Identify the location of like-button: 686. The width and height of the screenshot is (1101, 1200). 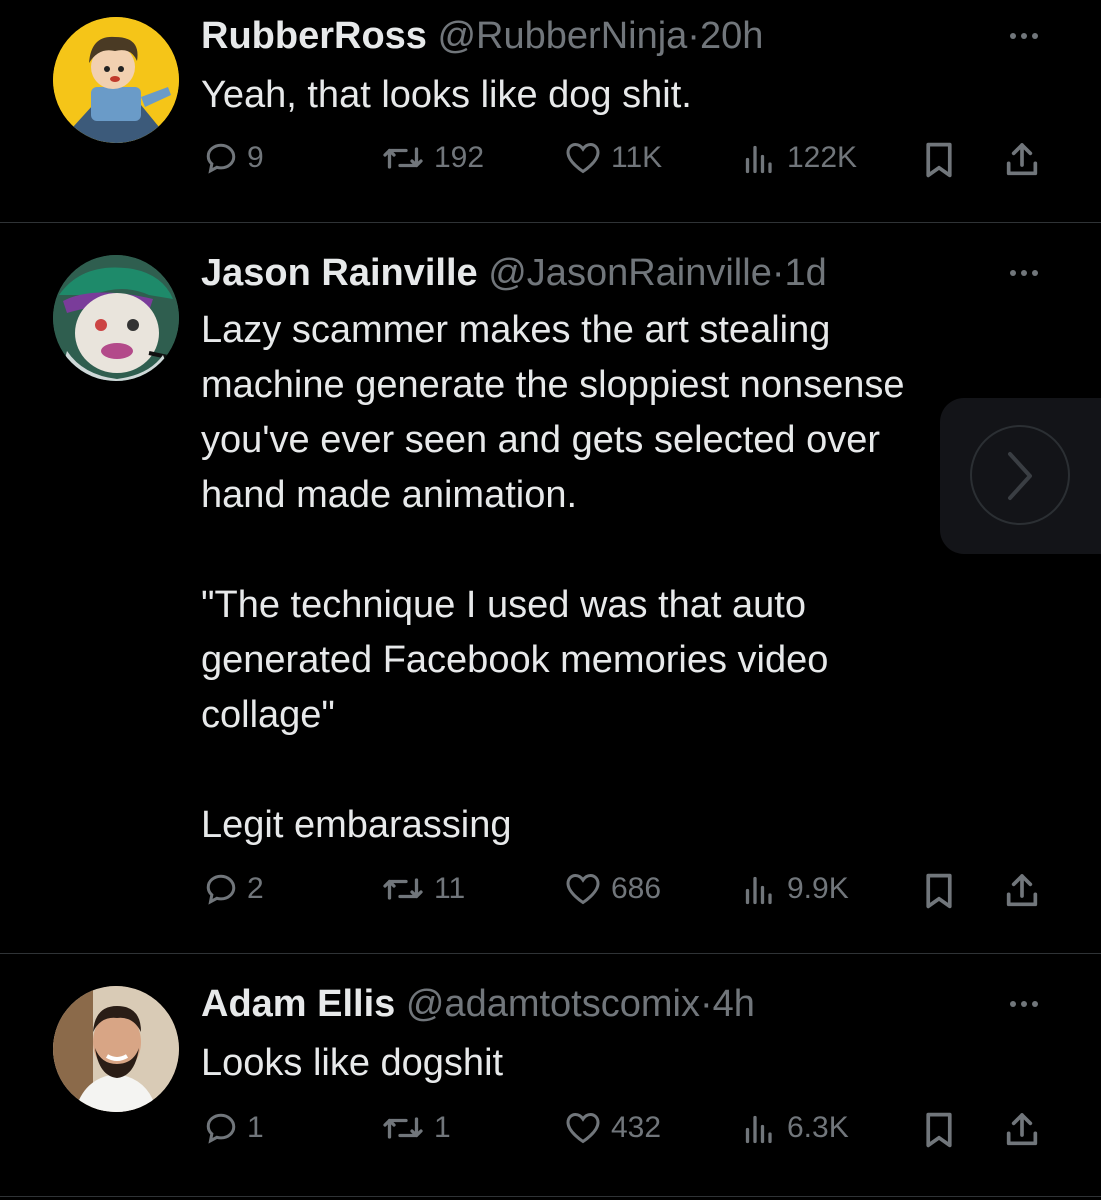
(612, 889).